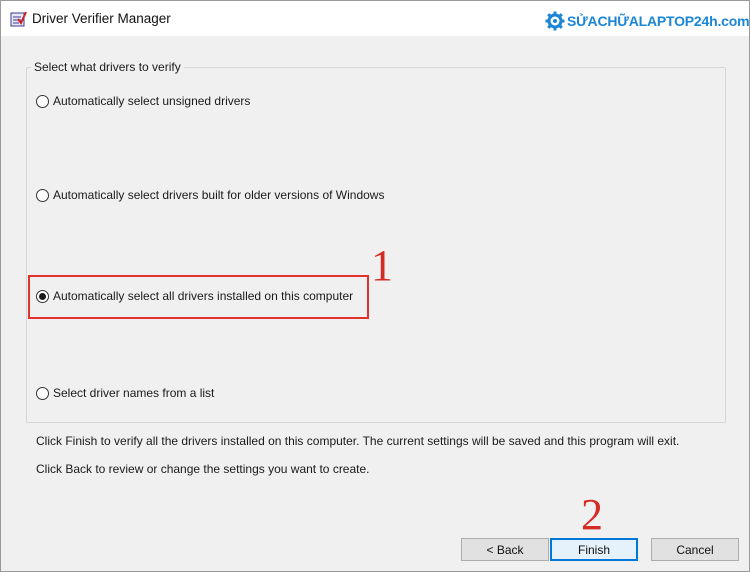 The width and height of the screenshot is (750, 572). I want to click on radio-label: Select driver names from a list, so click(134, 393).